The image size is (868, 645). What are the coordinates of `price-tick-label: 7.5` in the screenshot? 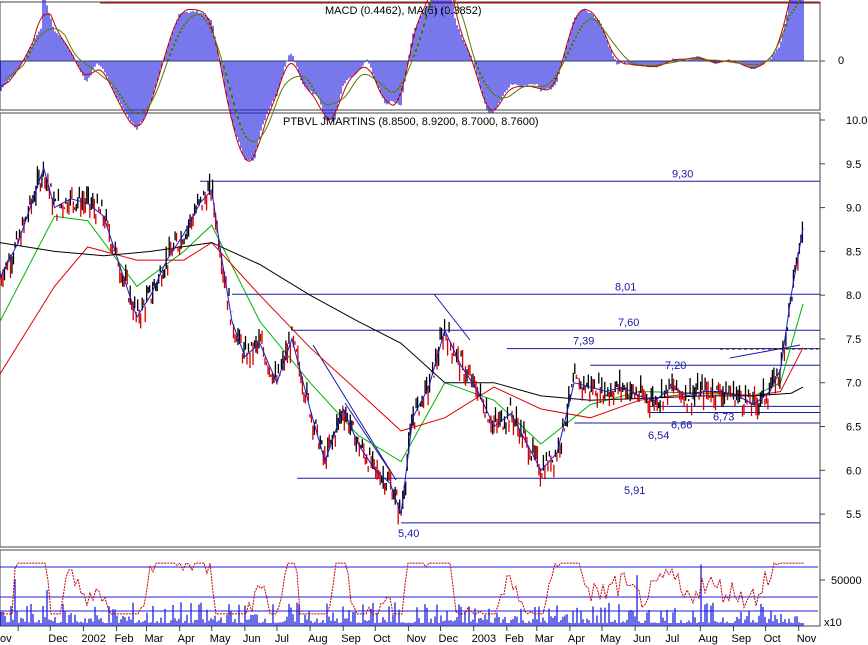 It's located at (853, 340).